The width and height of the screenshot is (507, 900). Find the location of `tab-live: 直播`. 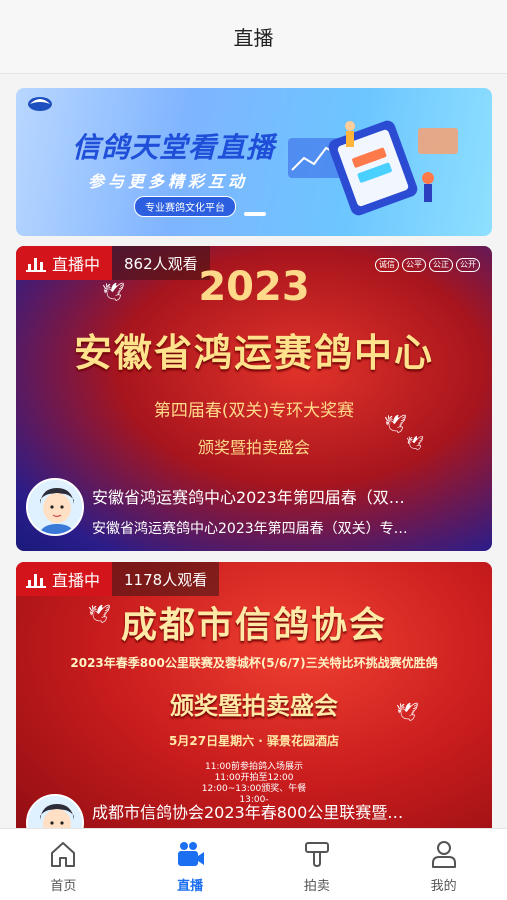

tab-live: 直播 is located at coordinates (190, 864).